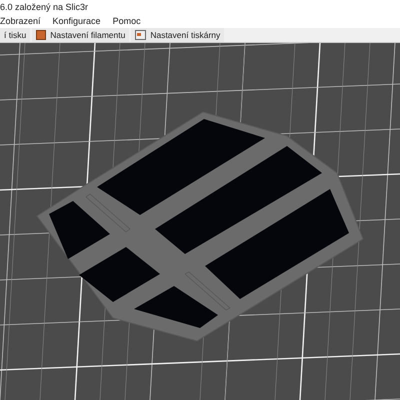 This screenshot has height=400, width=400. I want to click on settings-tab: í tisku, so click(15, 35).